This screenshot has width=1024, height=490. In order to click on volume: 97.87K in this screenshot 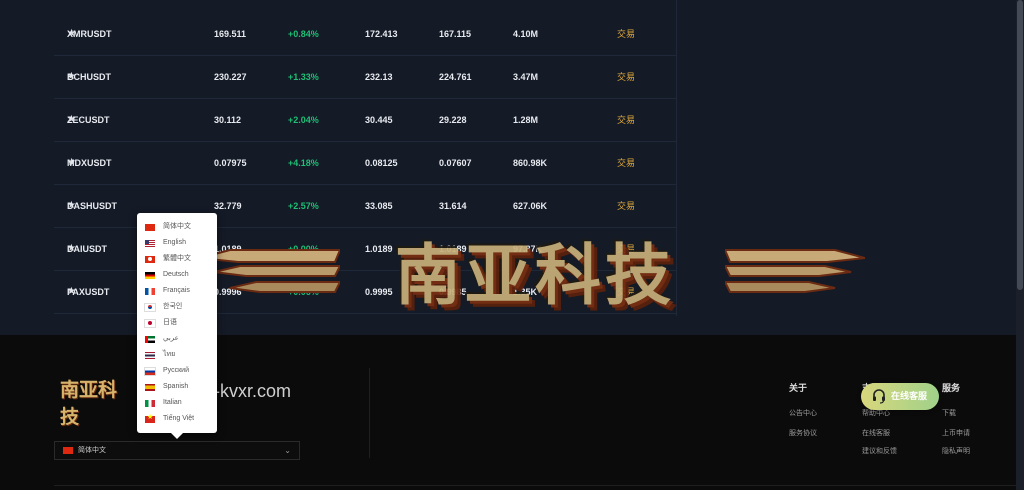, I will do `click(528, 249)`.